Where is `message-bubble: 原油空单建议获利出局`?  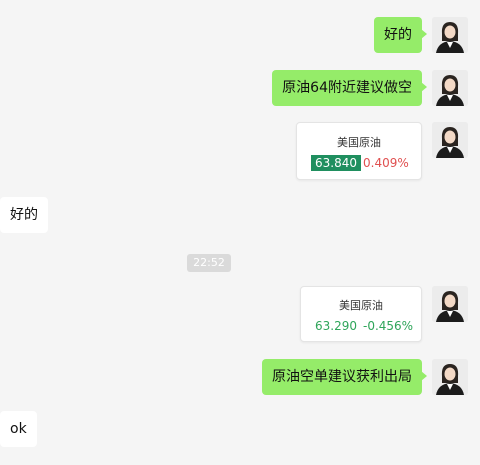 message-bubble: 原油空单建议获利出局 is located at coordinates (344, 377).